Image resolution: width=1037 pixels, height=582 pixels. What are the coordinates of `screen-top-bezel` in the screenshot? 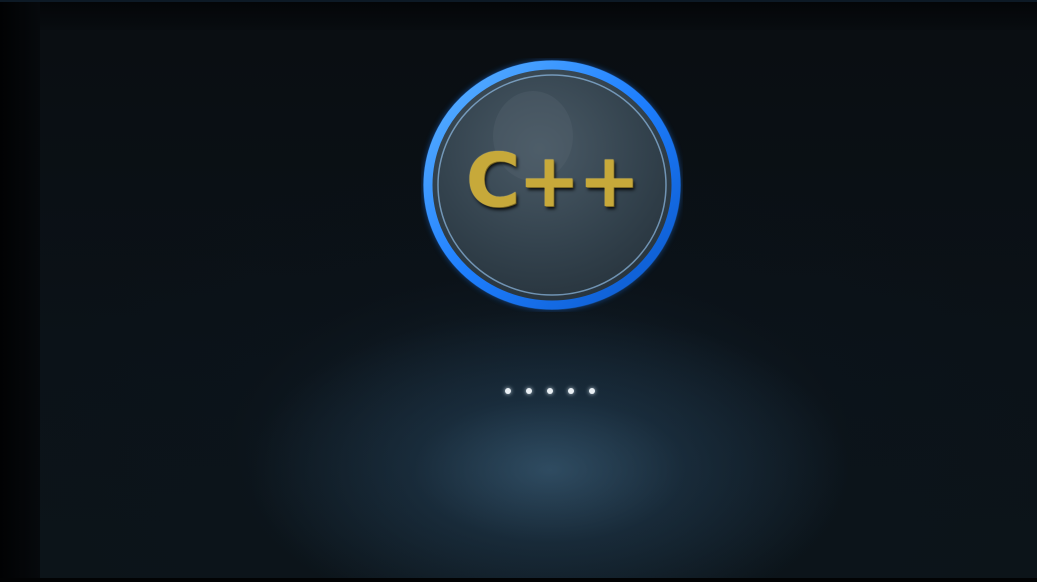 It's located at (518, 16).